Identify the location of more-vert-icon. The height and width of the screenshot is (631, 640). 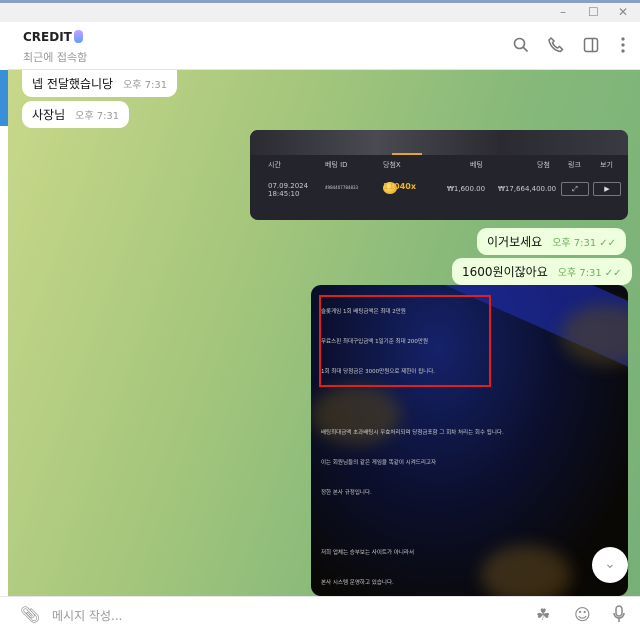
(623, 46).